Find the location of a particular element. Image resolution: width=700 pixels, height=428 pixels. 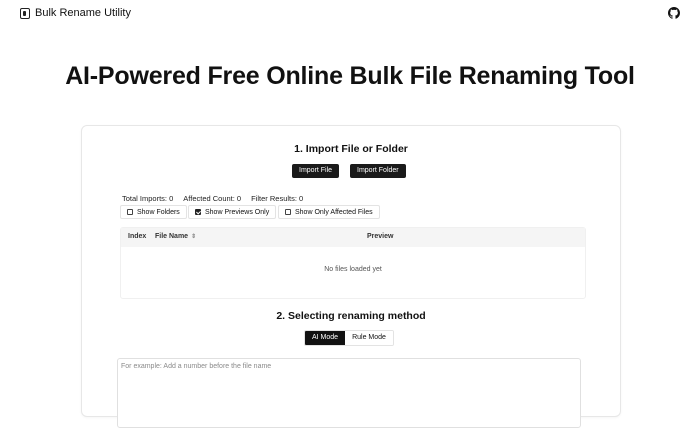

show-only-affected-checkbox: Show Only Affected Files is located at coordinates (329, 212).